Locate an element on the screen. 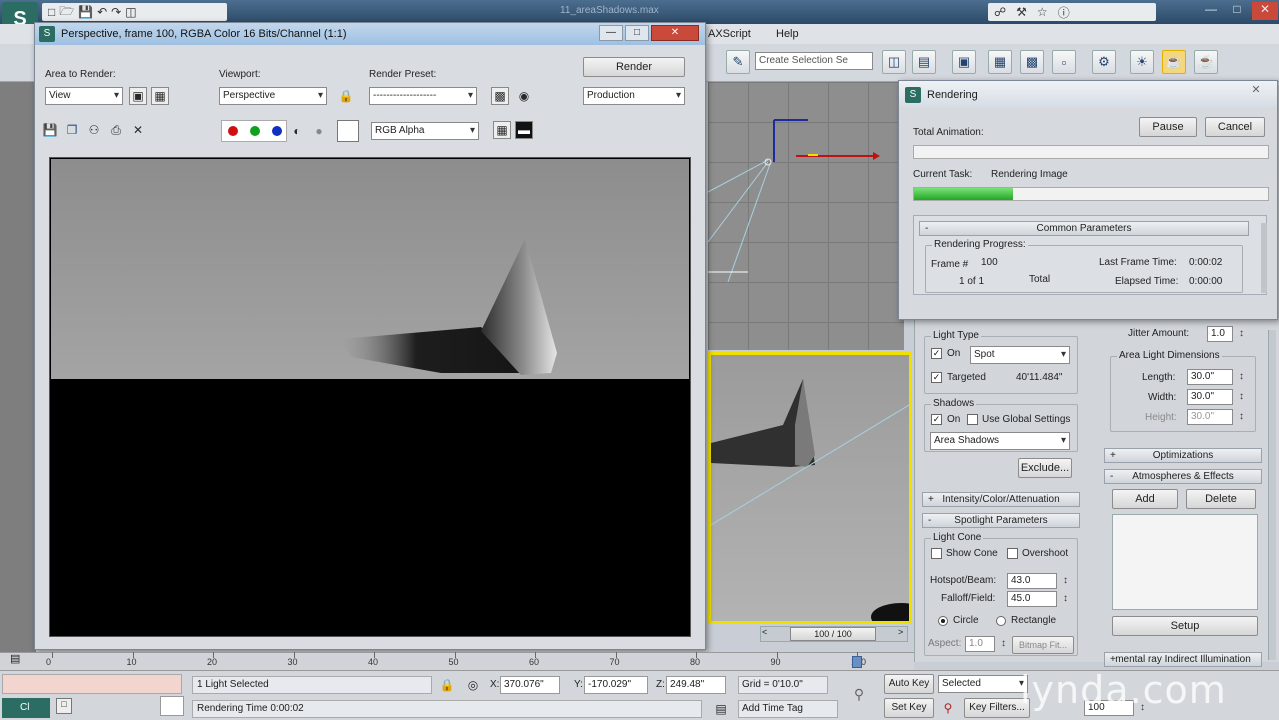 Image resolution: width=1279 pixels, height=720 pixels. listener-label: Cl is located at coordinates (26, 708).